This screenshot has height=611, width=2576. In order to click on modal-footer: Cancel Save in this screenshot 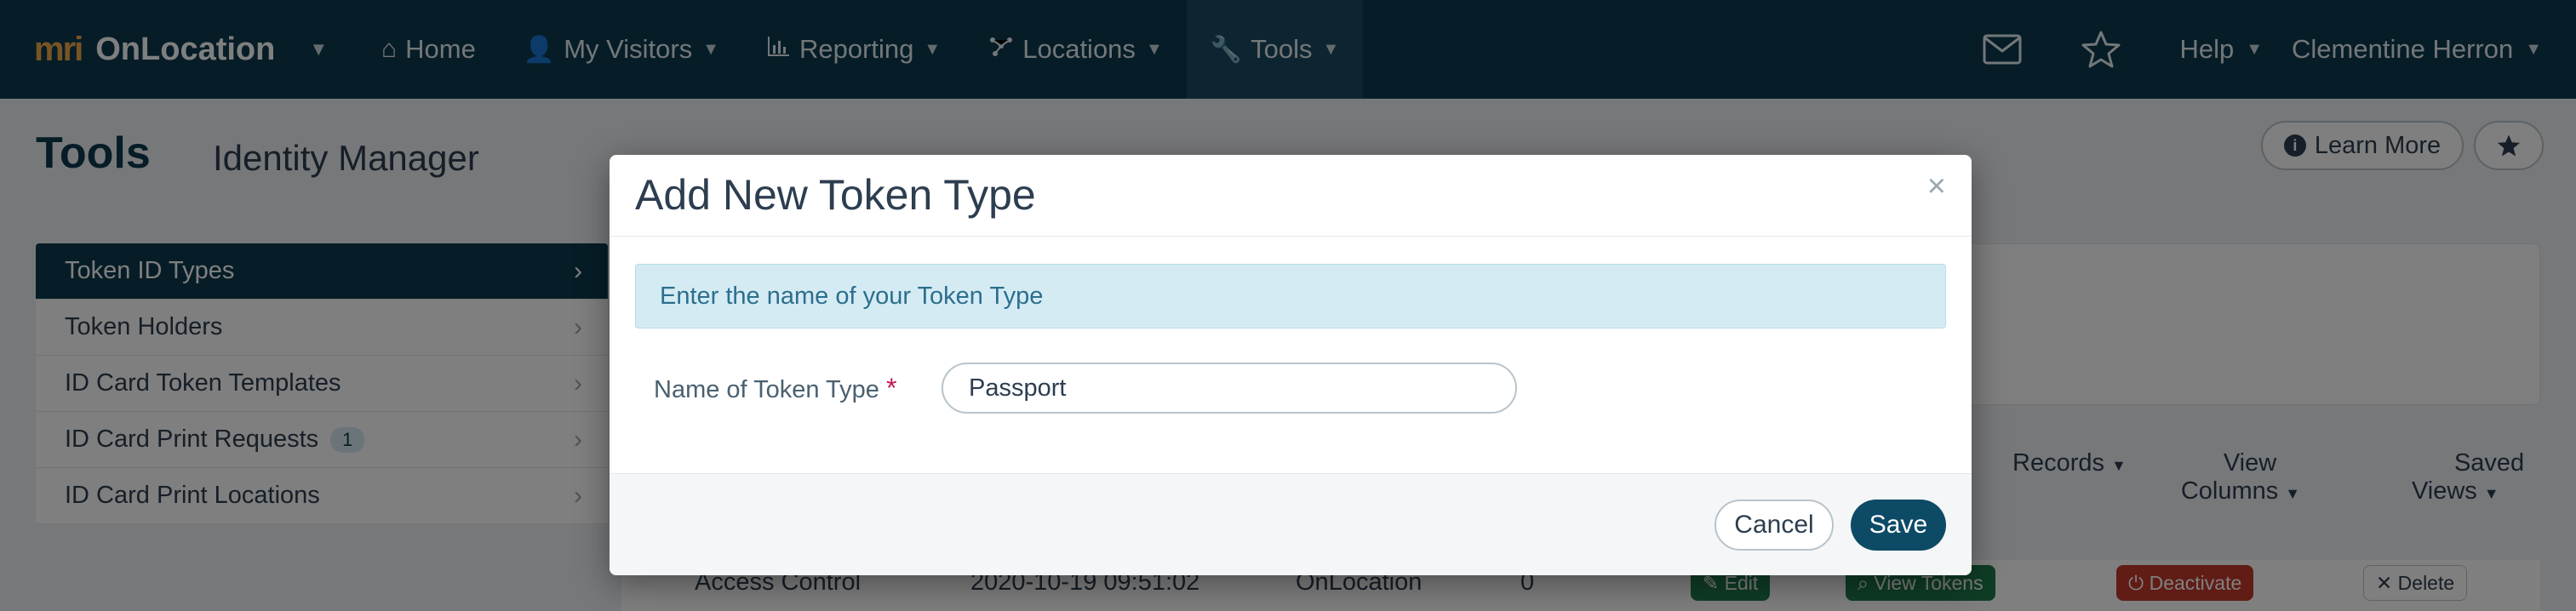, I will do `click(1291, 524)`.